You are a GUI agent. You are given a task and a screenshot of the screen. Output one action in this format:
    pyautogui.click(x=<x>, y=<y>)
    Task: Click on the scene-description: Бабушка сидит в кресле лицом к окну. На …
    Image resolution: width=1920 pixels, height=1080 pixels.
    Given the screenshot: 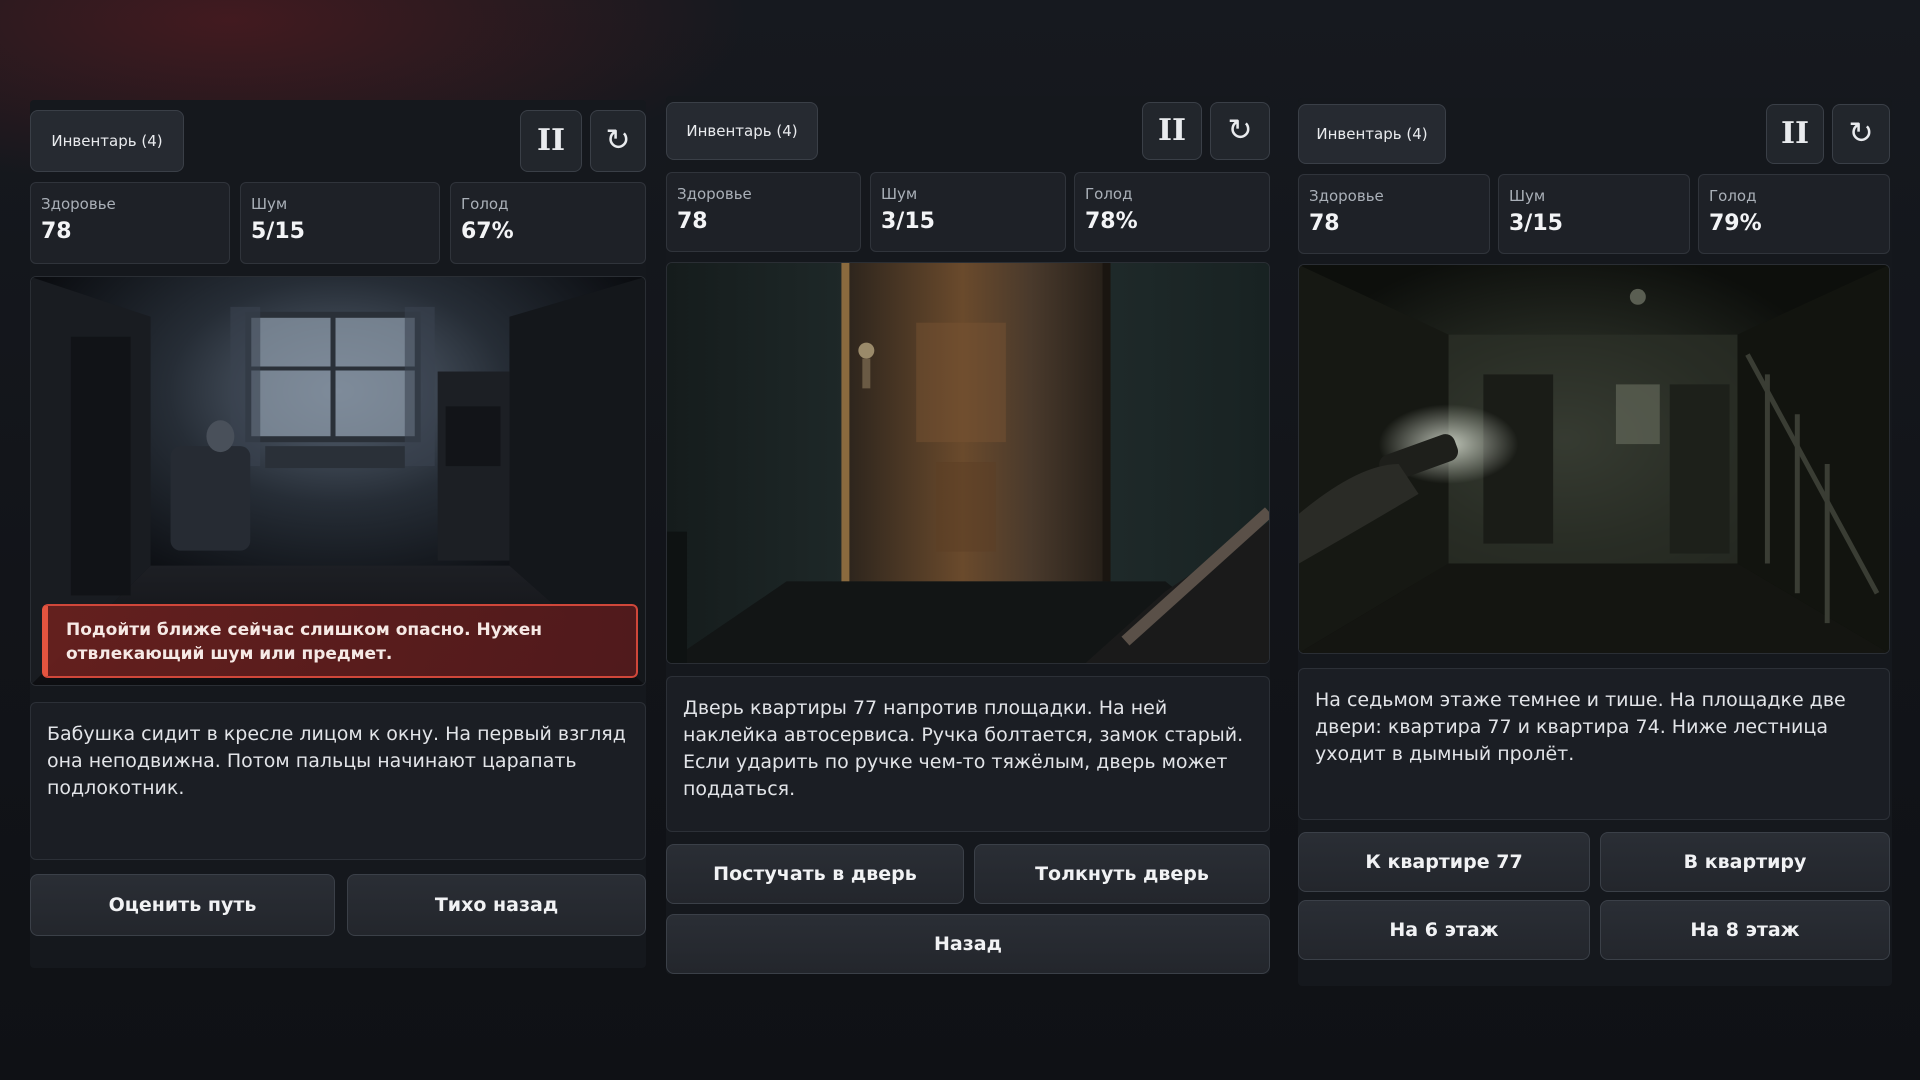 What is the action you would take?
    pyautogui.click(x=338, y=781)
    